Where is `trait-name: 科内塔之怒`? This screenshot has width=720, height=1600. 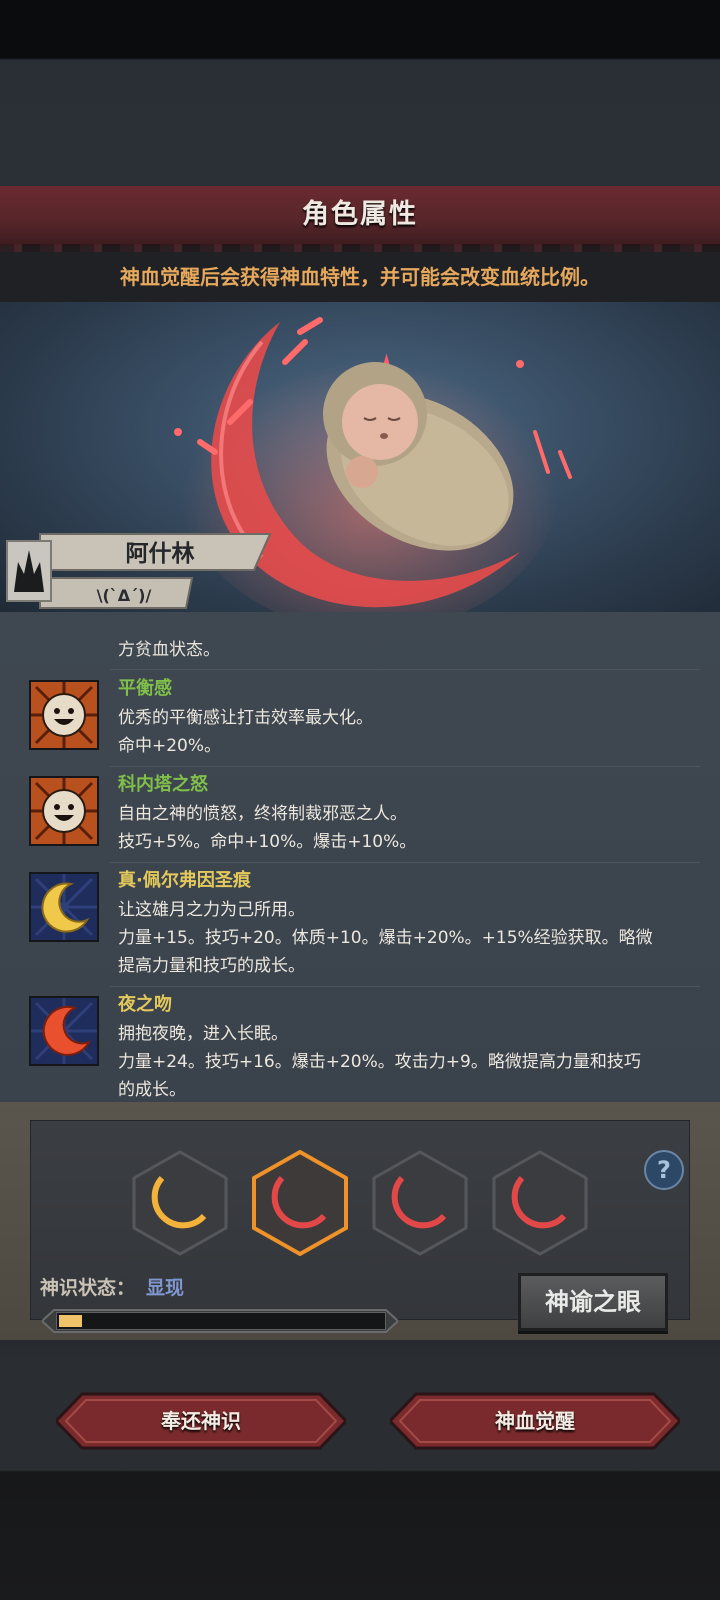
trait-name: 科内塔之怒 is located at coordinates (163, 784).